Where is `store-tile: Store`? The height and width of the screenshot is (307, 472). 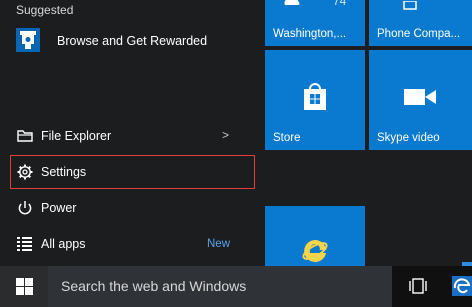 store-tile: Store is located at coordinates (315, 100).